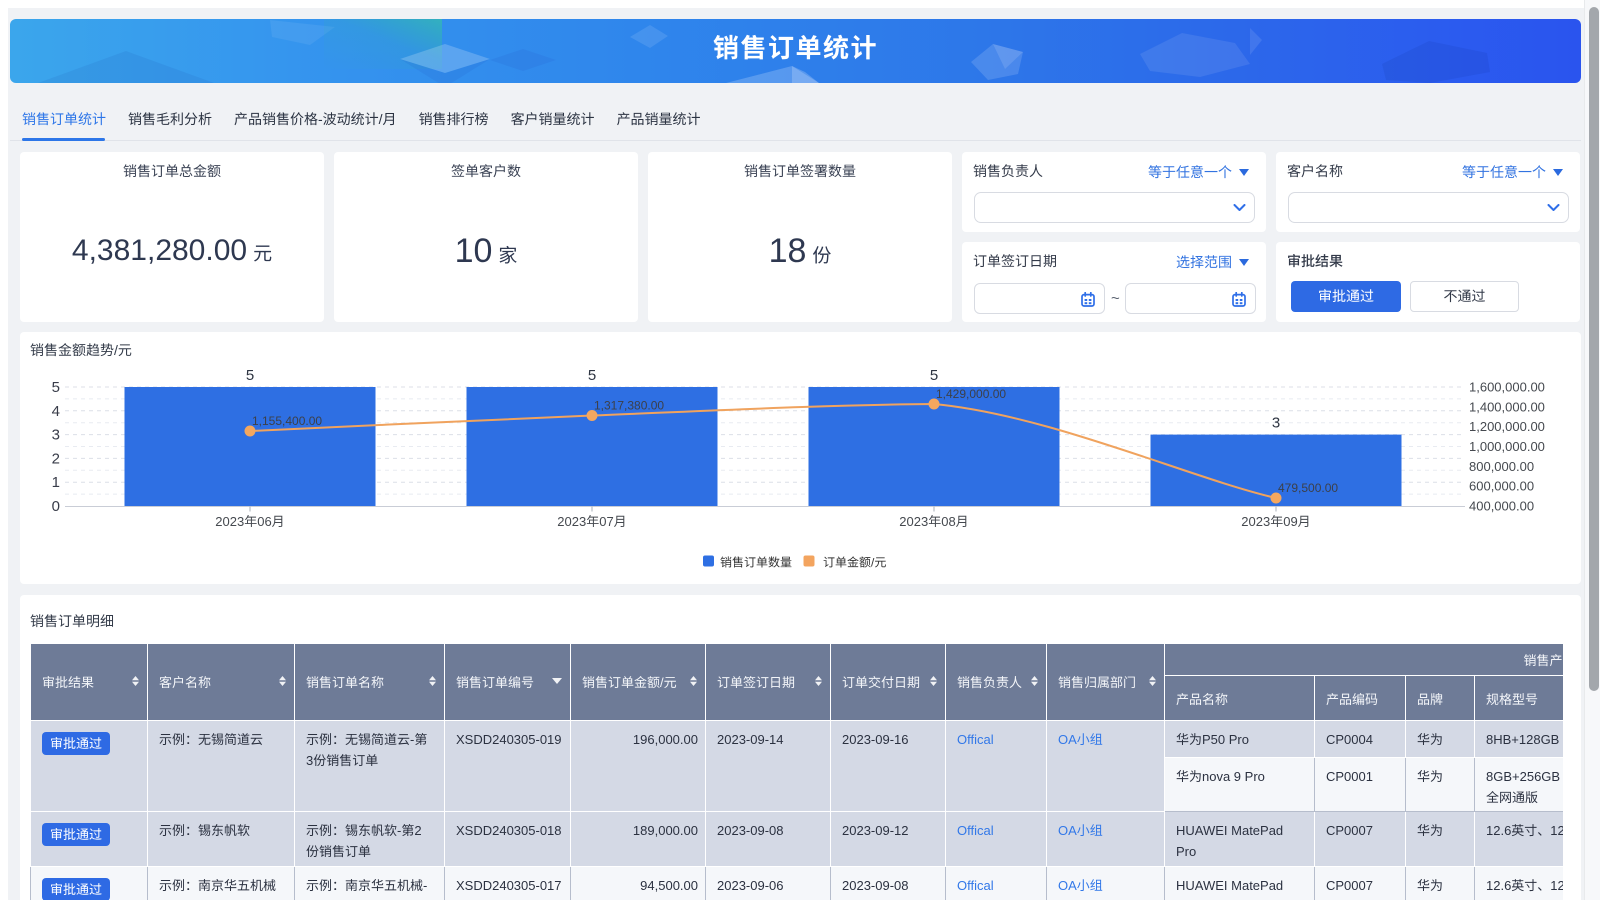 This screenshot has width=1600, height=900. I want to click on svg-text: 400,000.00, so click(1501, 506).